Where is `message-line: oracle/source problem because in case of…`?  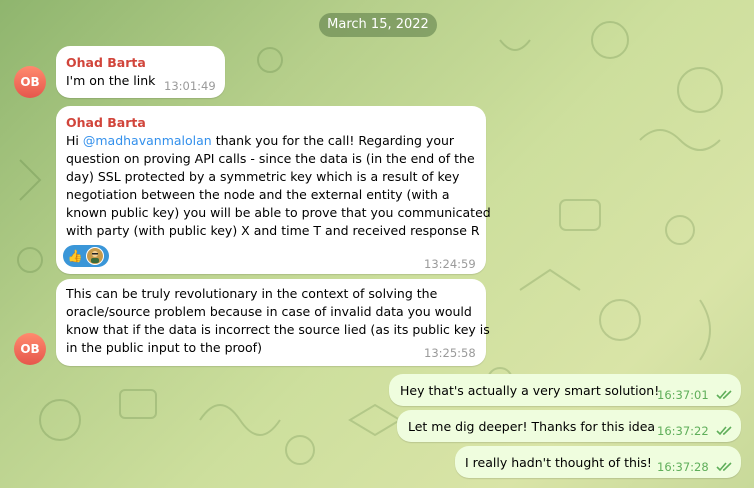
message-line: oracle/source problem because in case of… is located at coordinates (269, 311).